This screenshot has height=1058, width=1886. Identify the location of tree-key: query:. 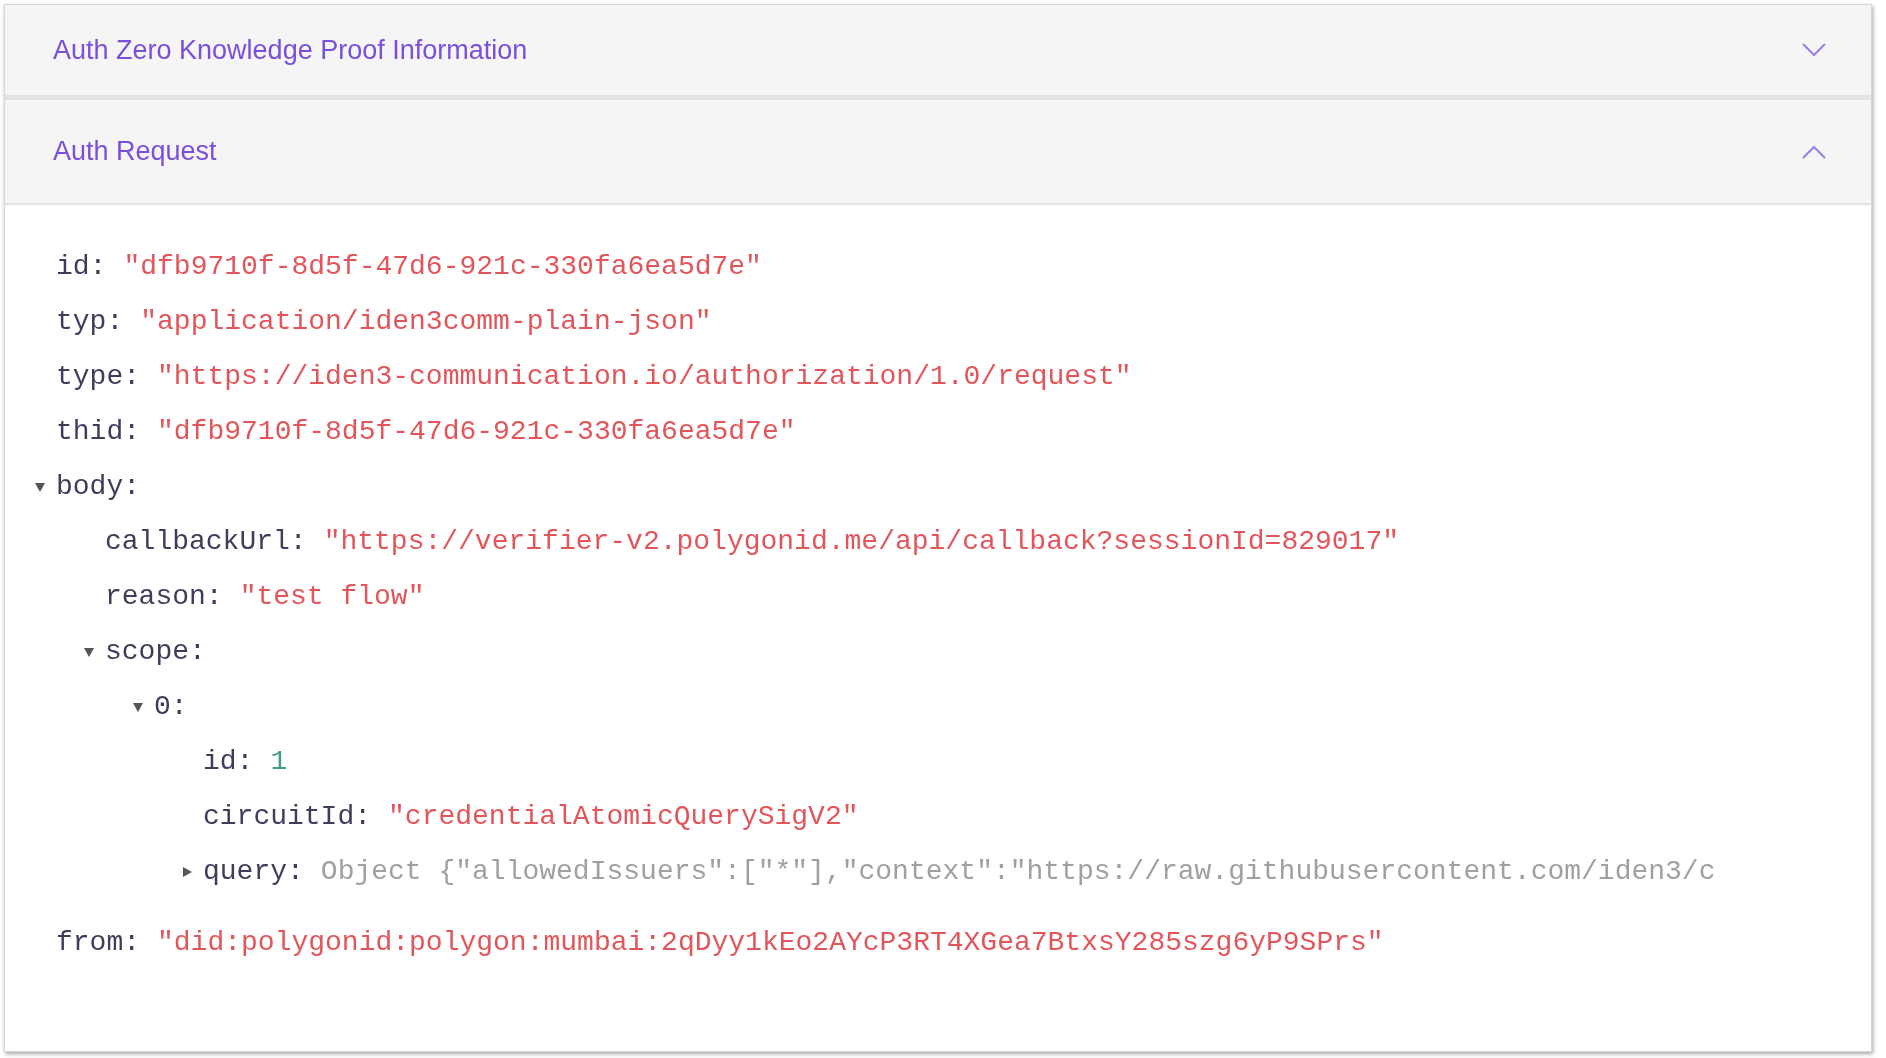
(253, 871).